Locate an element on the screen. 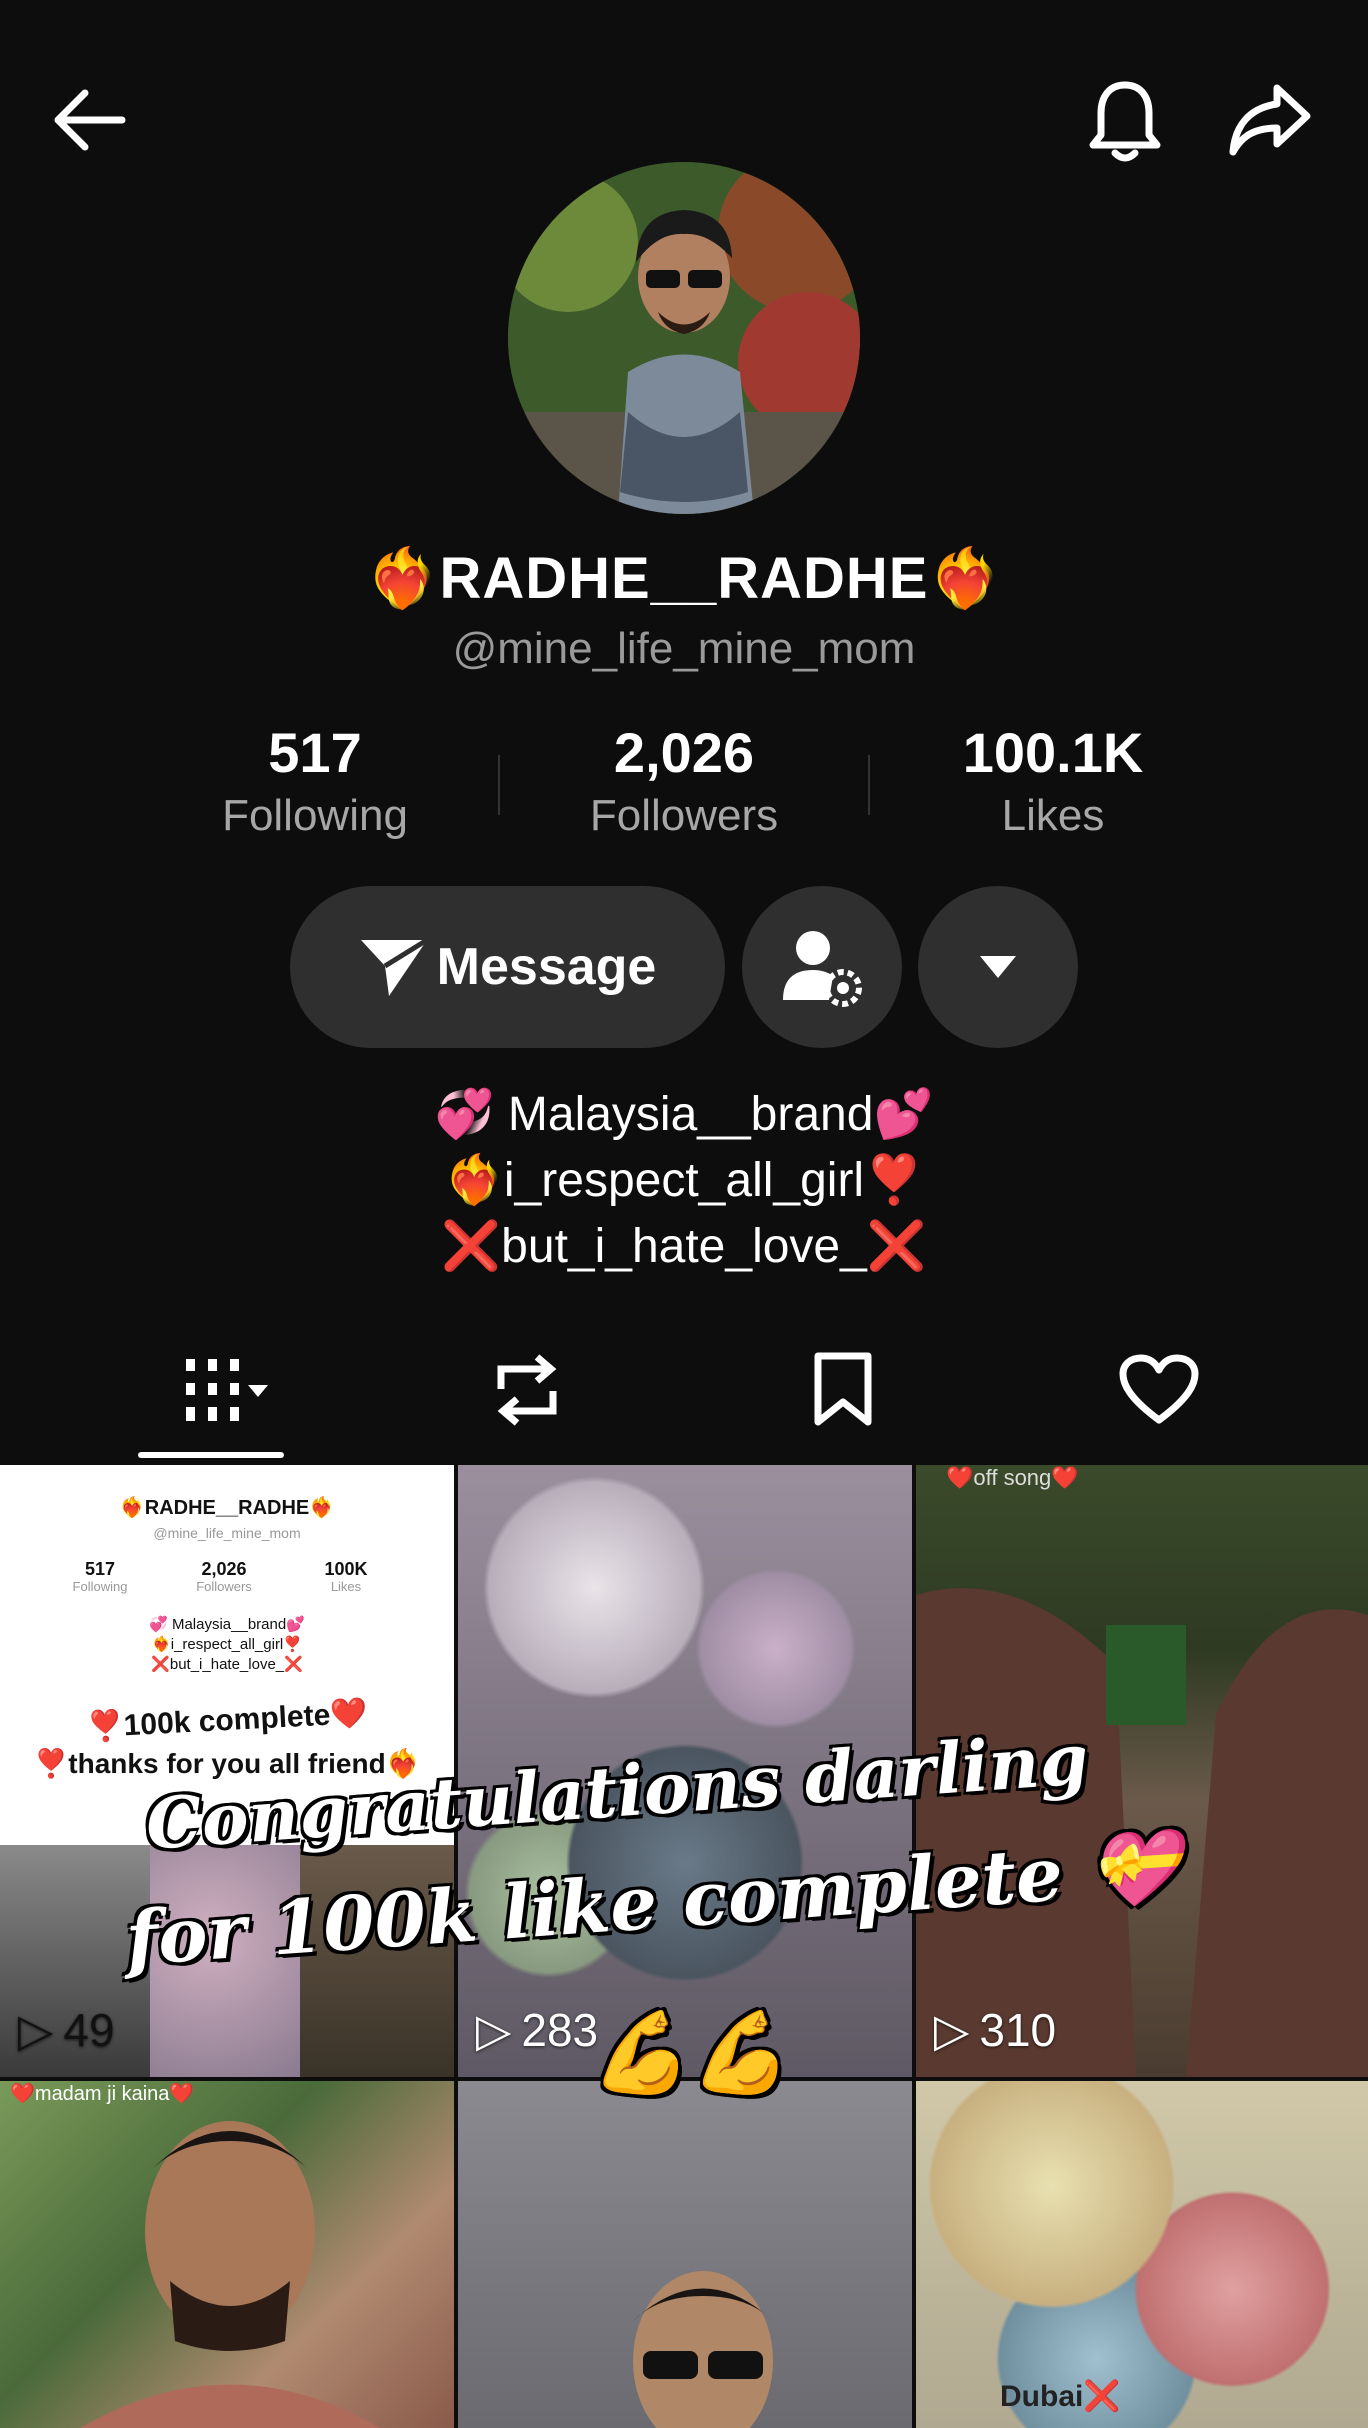 This screenshot has width=1368, height=2428. view-count: ▷ 310 is located at coordinates (995, 2030).